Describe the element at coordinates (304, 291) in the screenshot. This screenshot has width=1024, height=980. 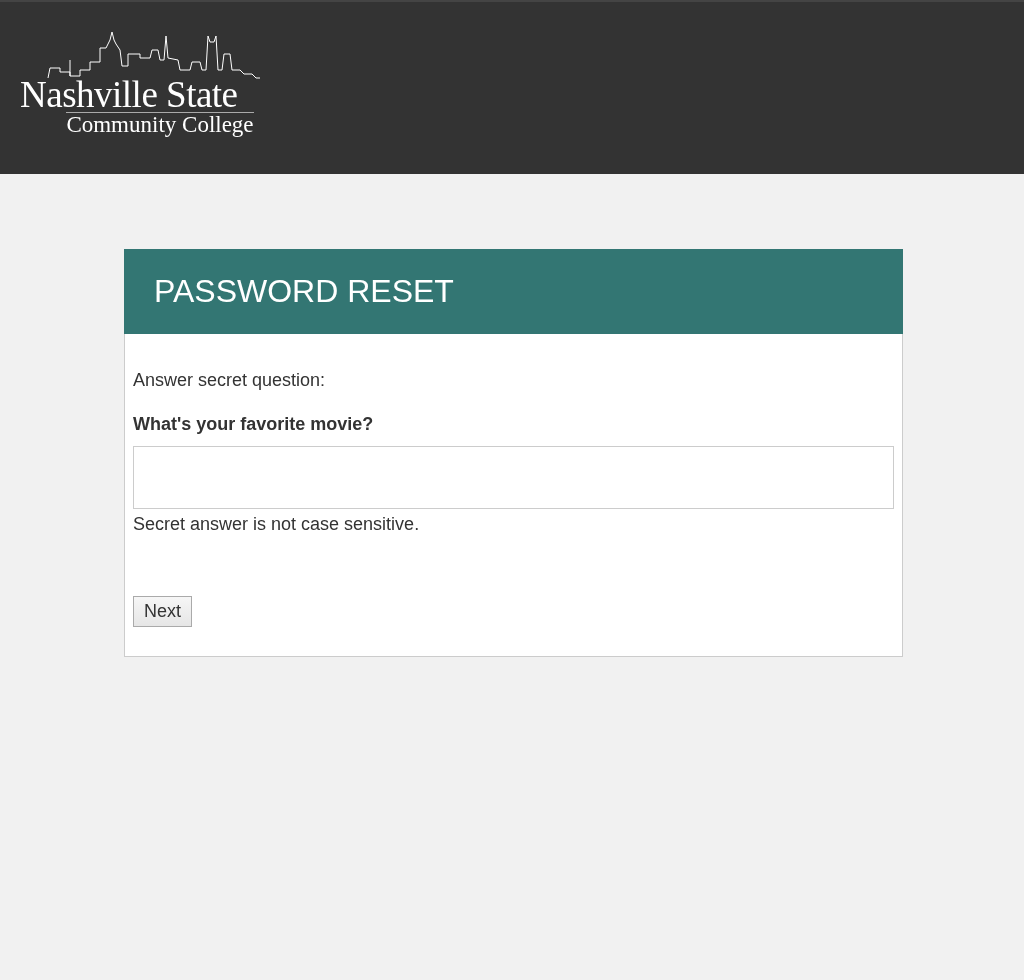
I see `card-title: PASSWORD RESET` at that location.